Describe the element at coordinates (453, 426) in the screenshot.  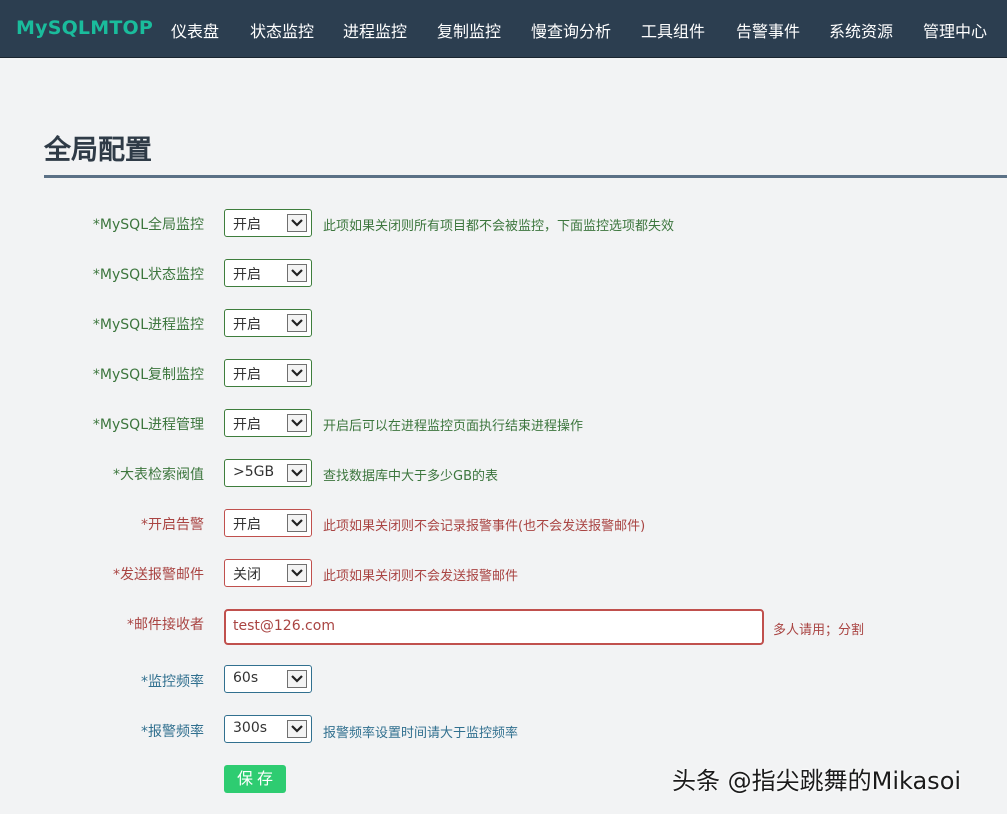
I see `help-mysql-process-management: 开启后可以在进程监控页面执行结束进程操作` at that location.